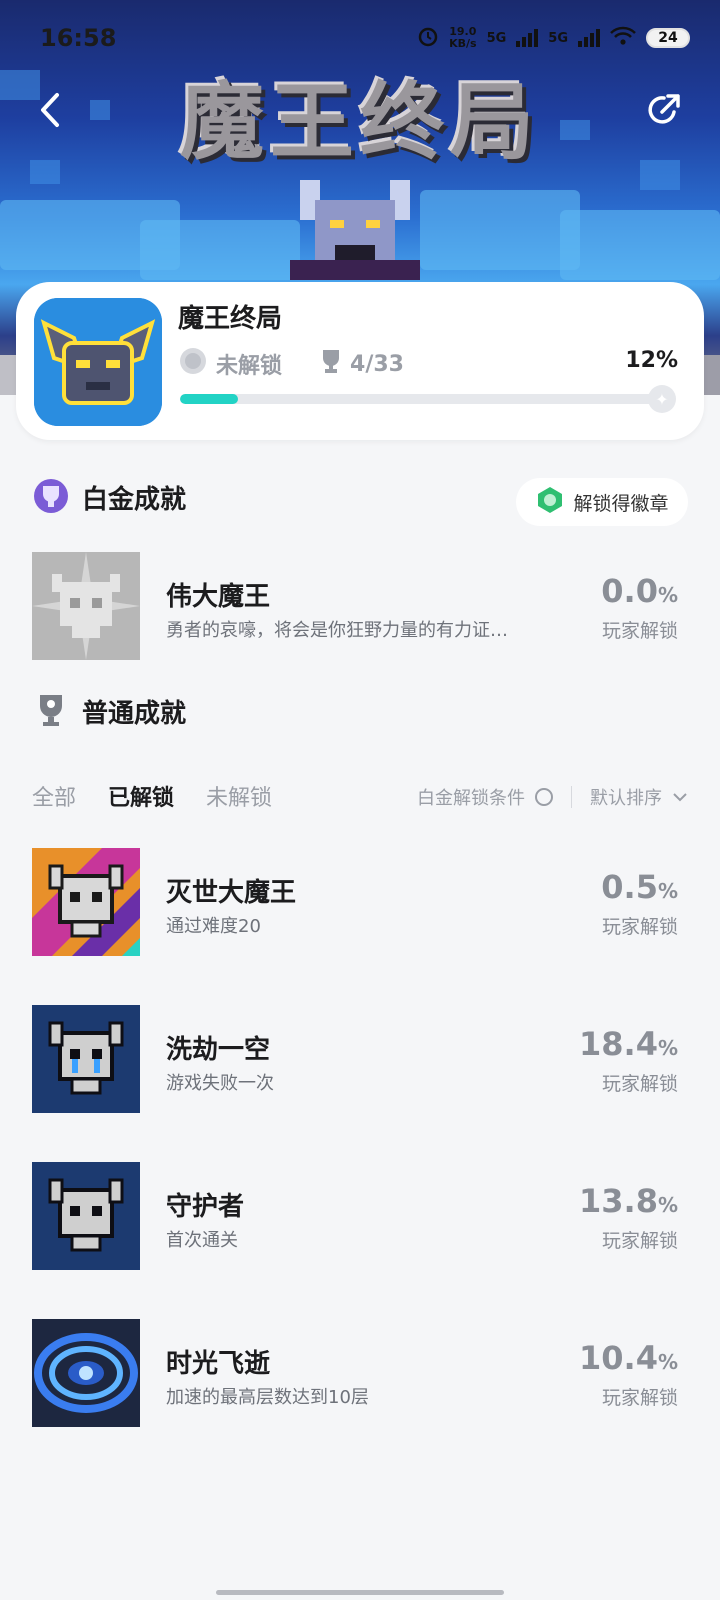  I want to click on status-bar: 16:58 19.0 KB/s 5G 5G 24, so click(360, 38).